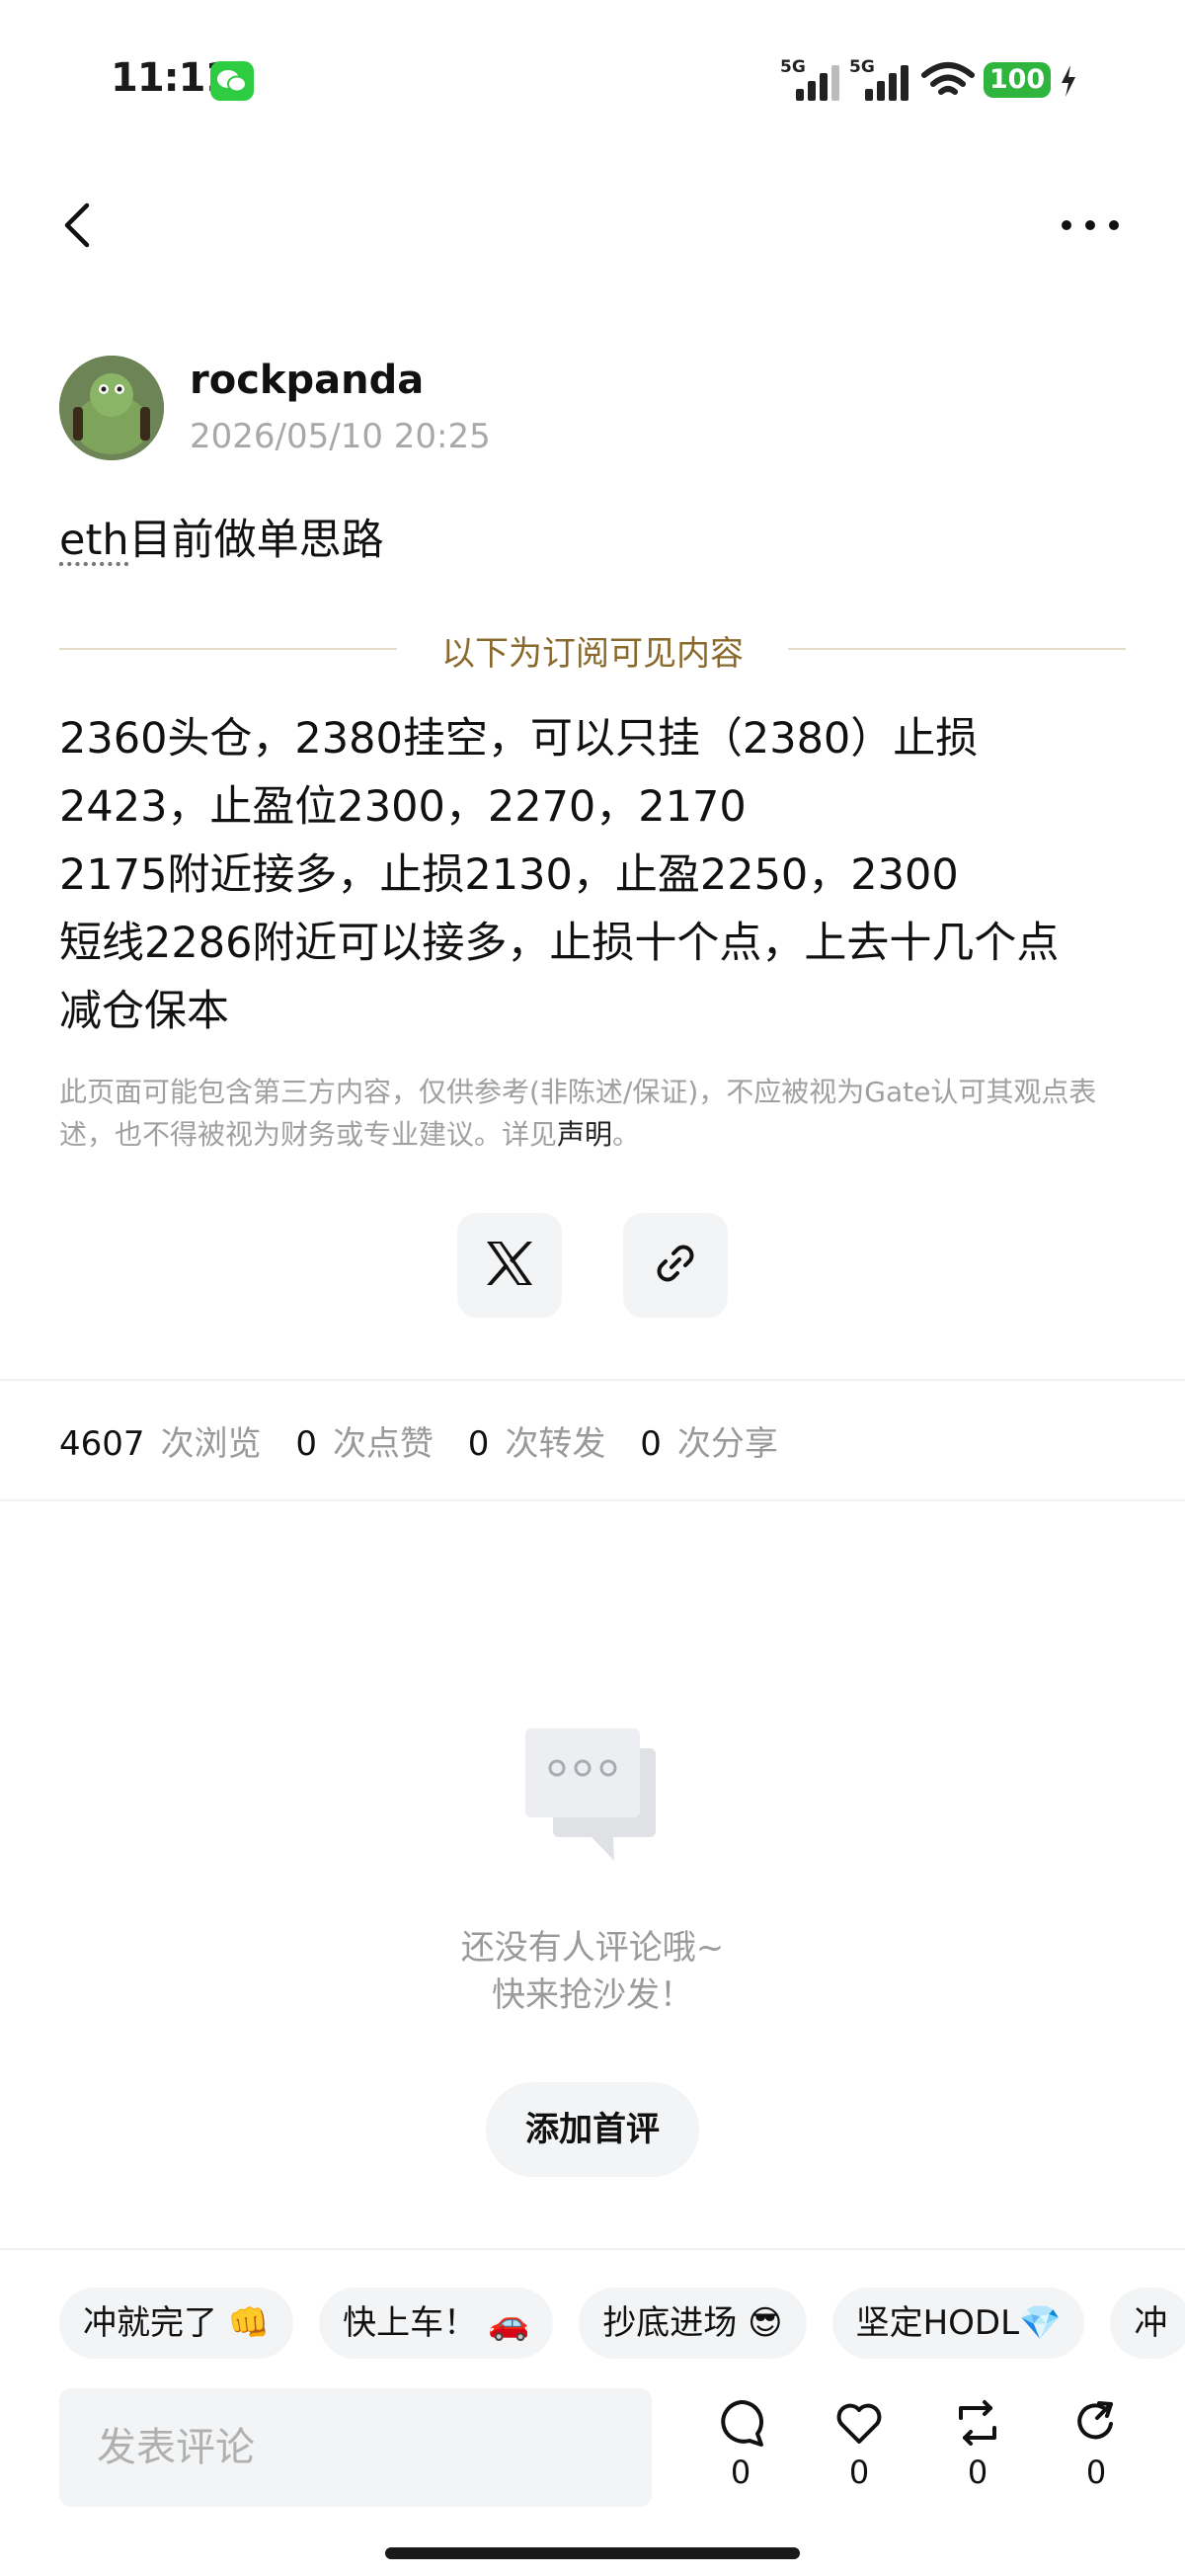 The height and width of the screenshot is (2576, 1185). I want to click on wifi-icon, so click(948, 80).